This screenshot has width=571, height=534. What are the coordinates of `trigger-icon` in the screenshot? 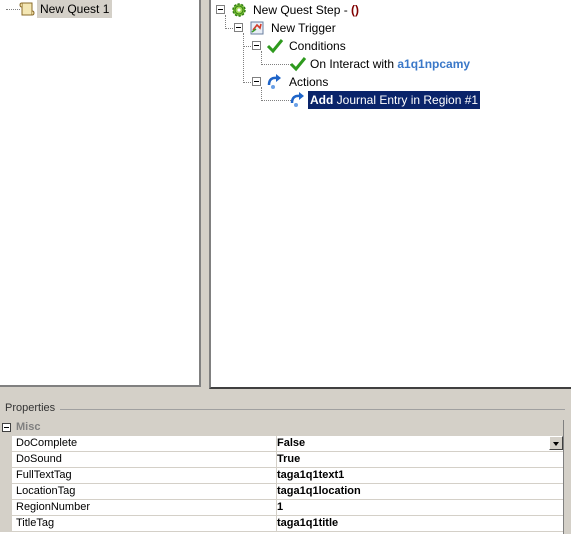 It's located at (257, 28).